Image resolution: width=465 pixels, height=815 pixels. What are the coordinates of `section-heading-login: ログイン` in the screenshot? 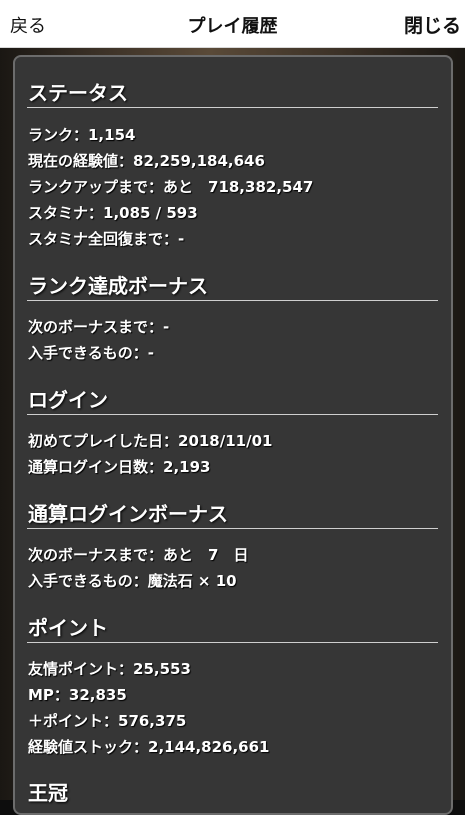 It's located at (68, 400).